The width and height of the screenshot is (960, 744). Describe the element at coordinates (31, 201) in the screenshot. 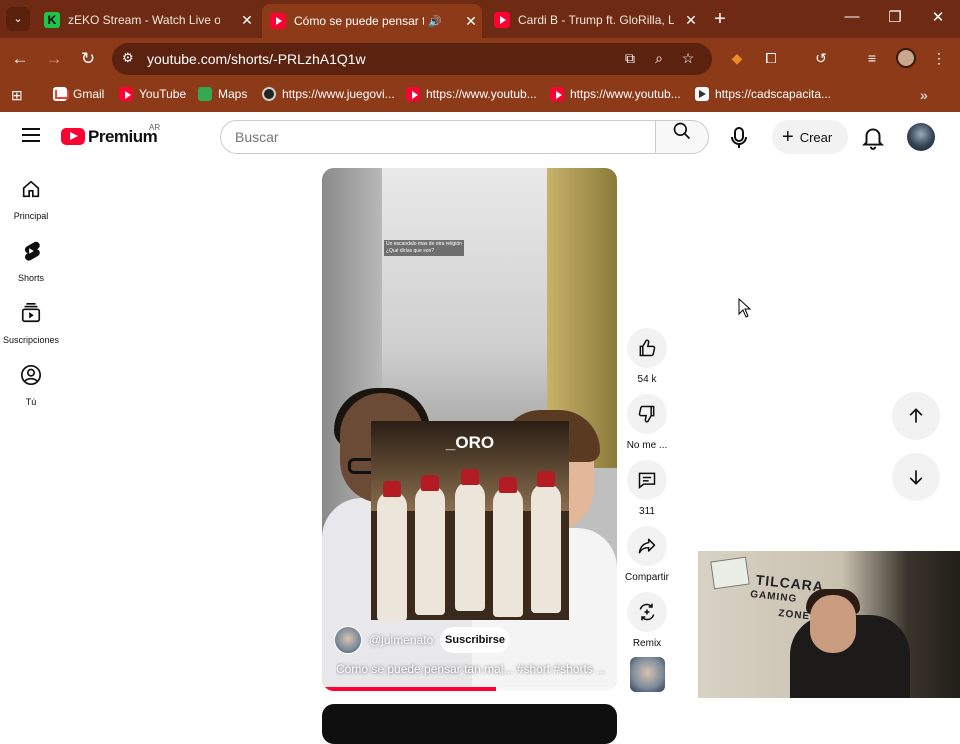

I see `sidebar-item-home: Principal` at that location.